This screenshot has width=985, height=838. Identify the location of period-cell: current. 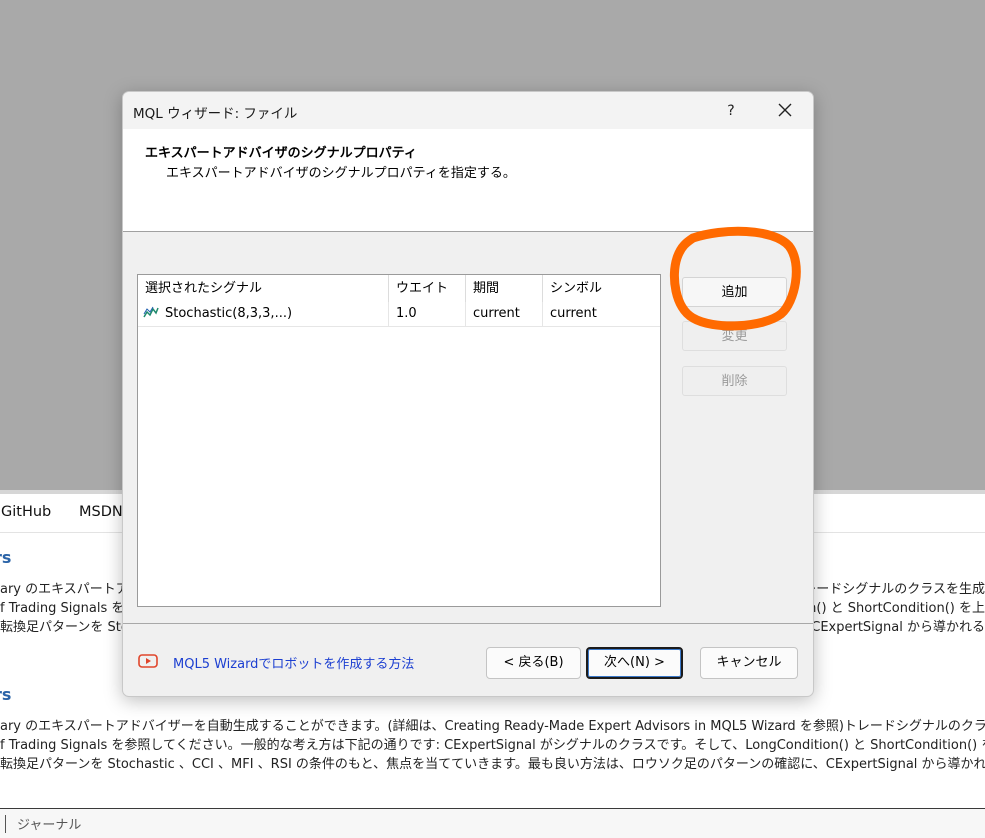
(504, 314).